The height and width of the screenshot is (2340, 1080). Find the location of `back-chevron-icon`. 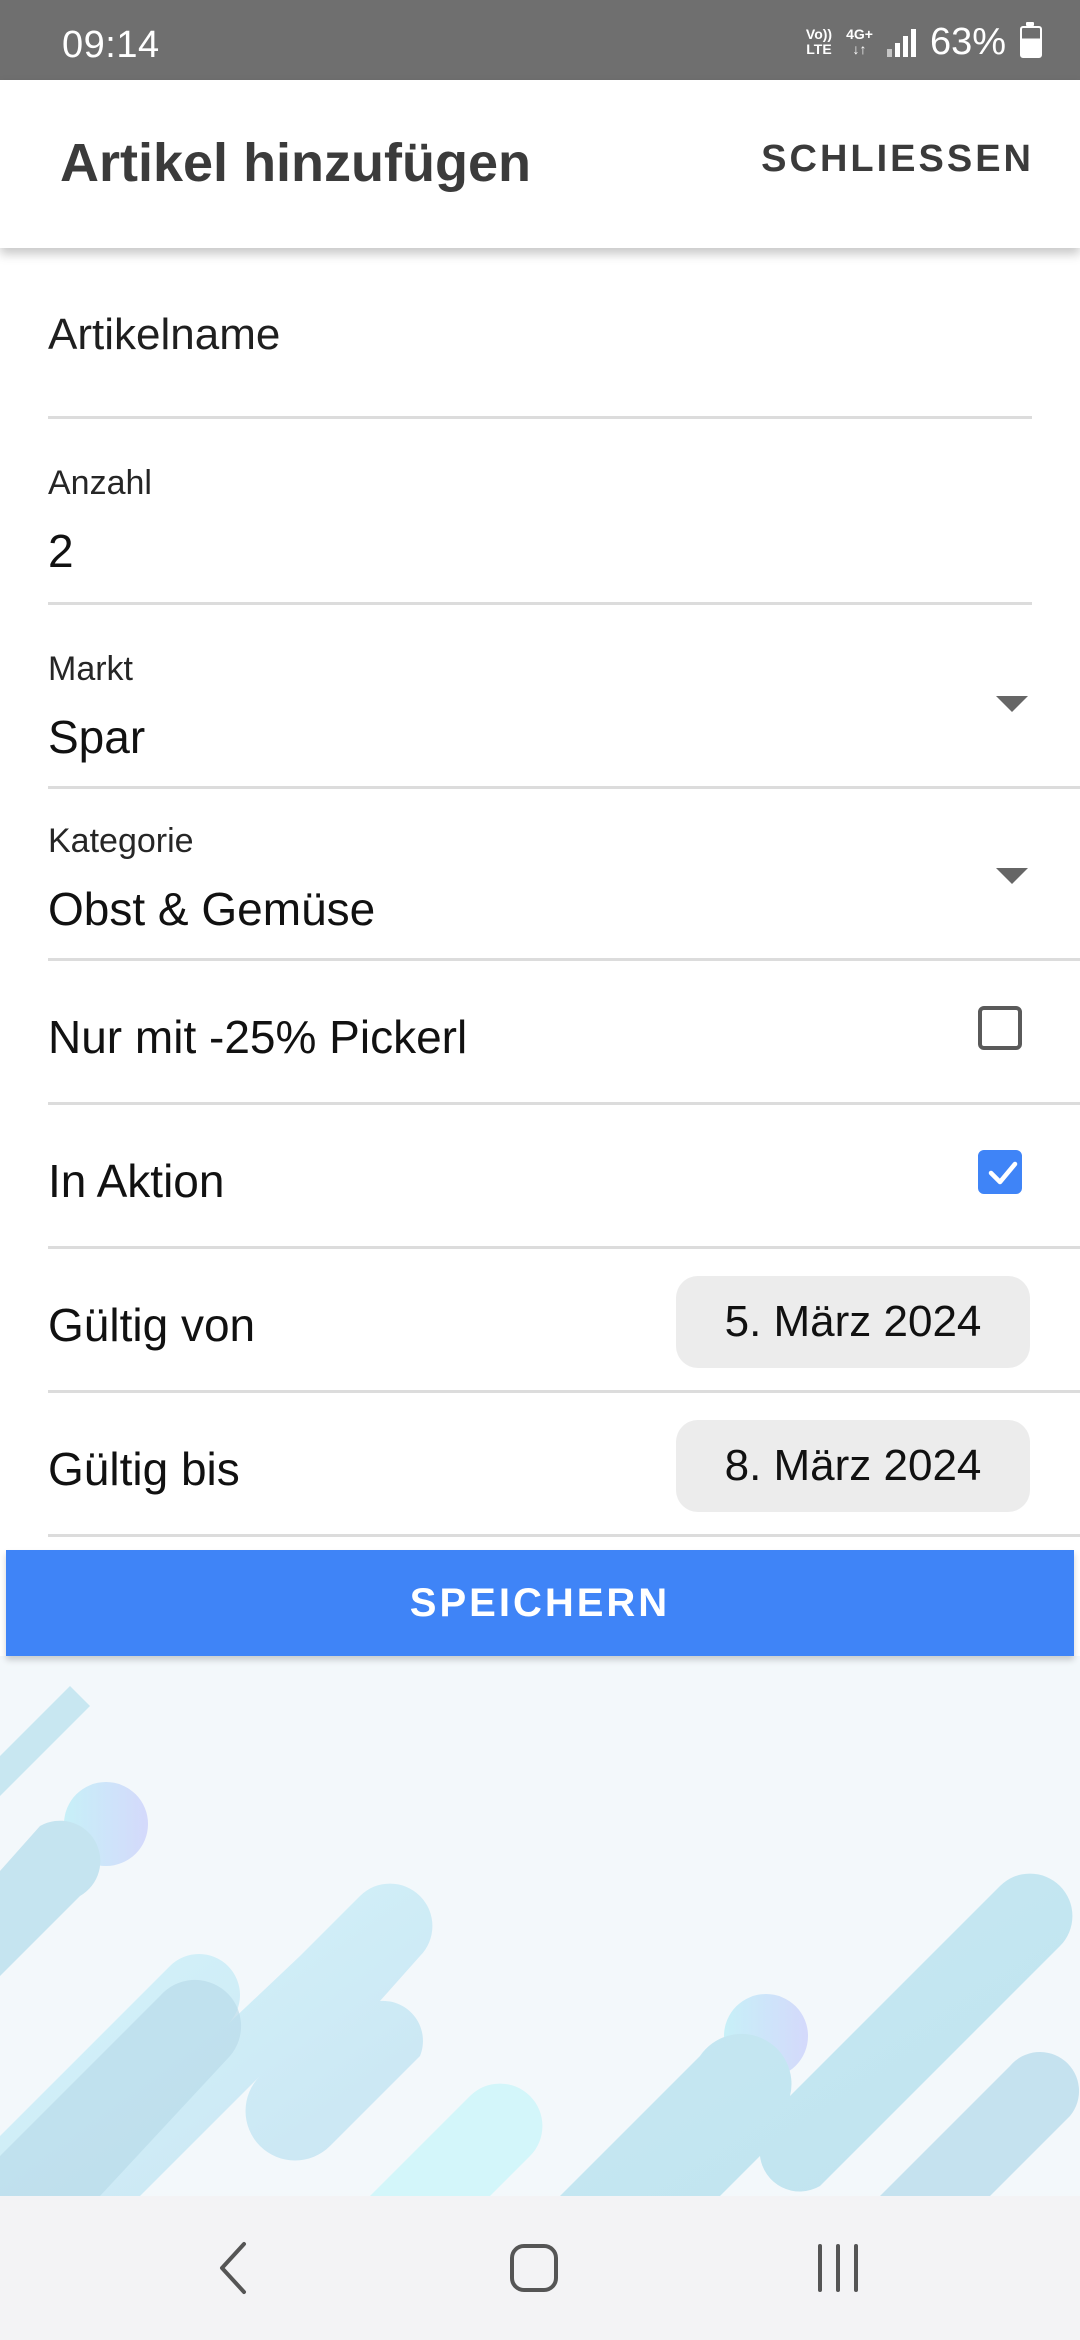

back-chevron-icon is located at coordinates (233, 2268).